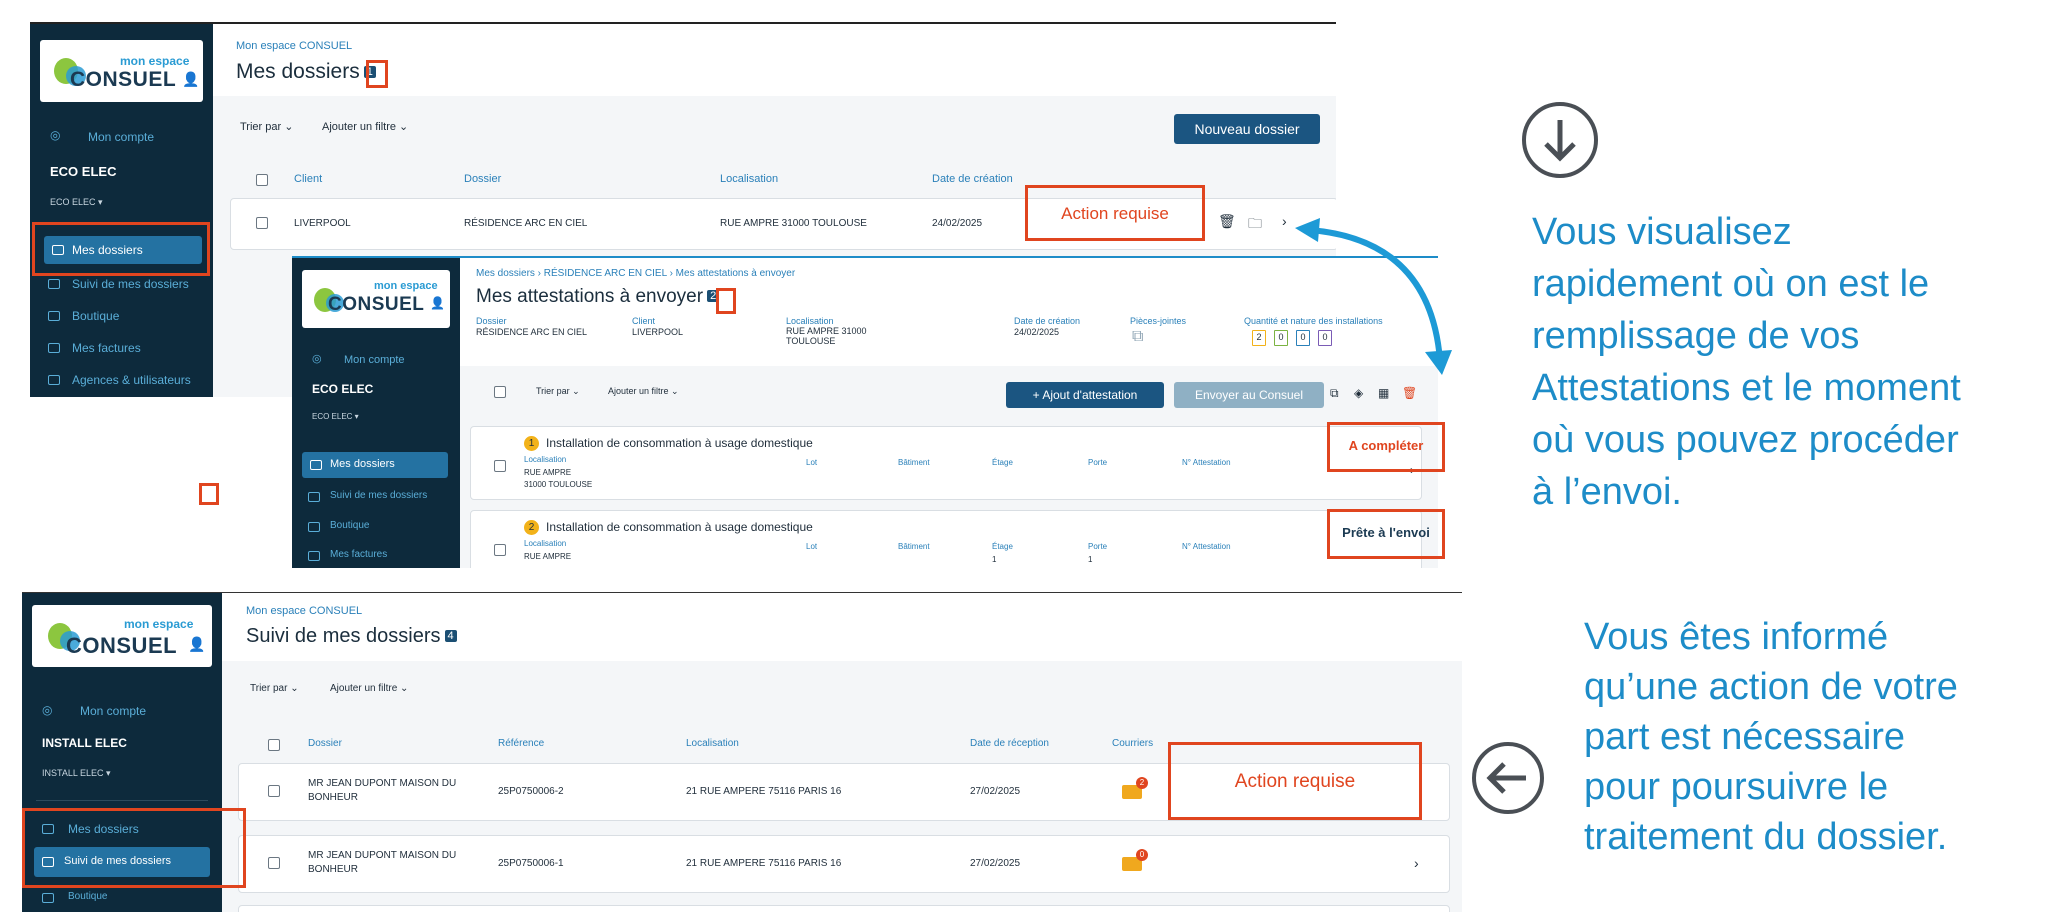 The image size is (2069, 912). What do you see at coordinates (957, 223) in the screenshot?
I see `row-date: 24/02/2025` at bounding box center [957, 223].